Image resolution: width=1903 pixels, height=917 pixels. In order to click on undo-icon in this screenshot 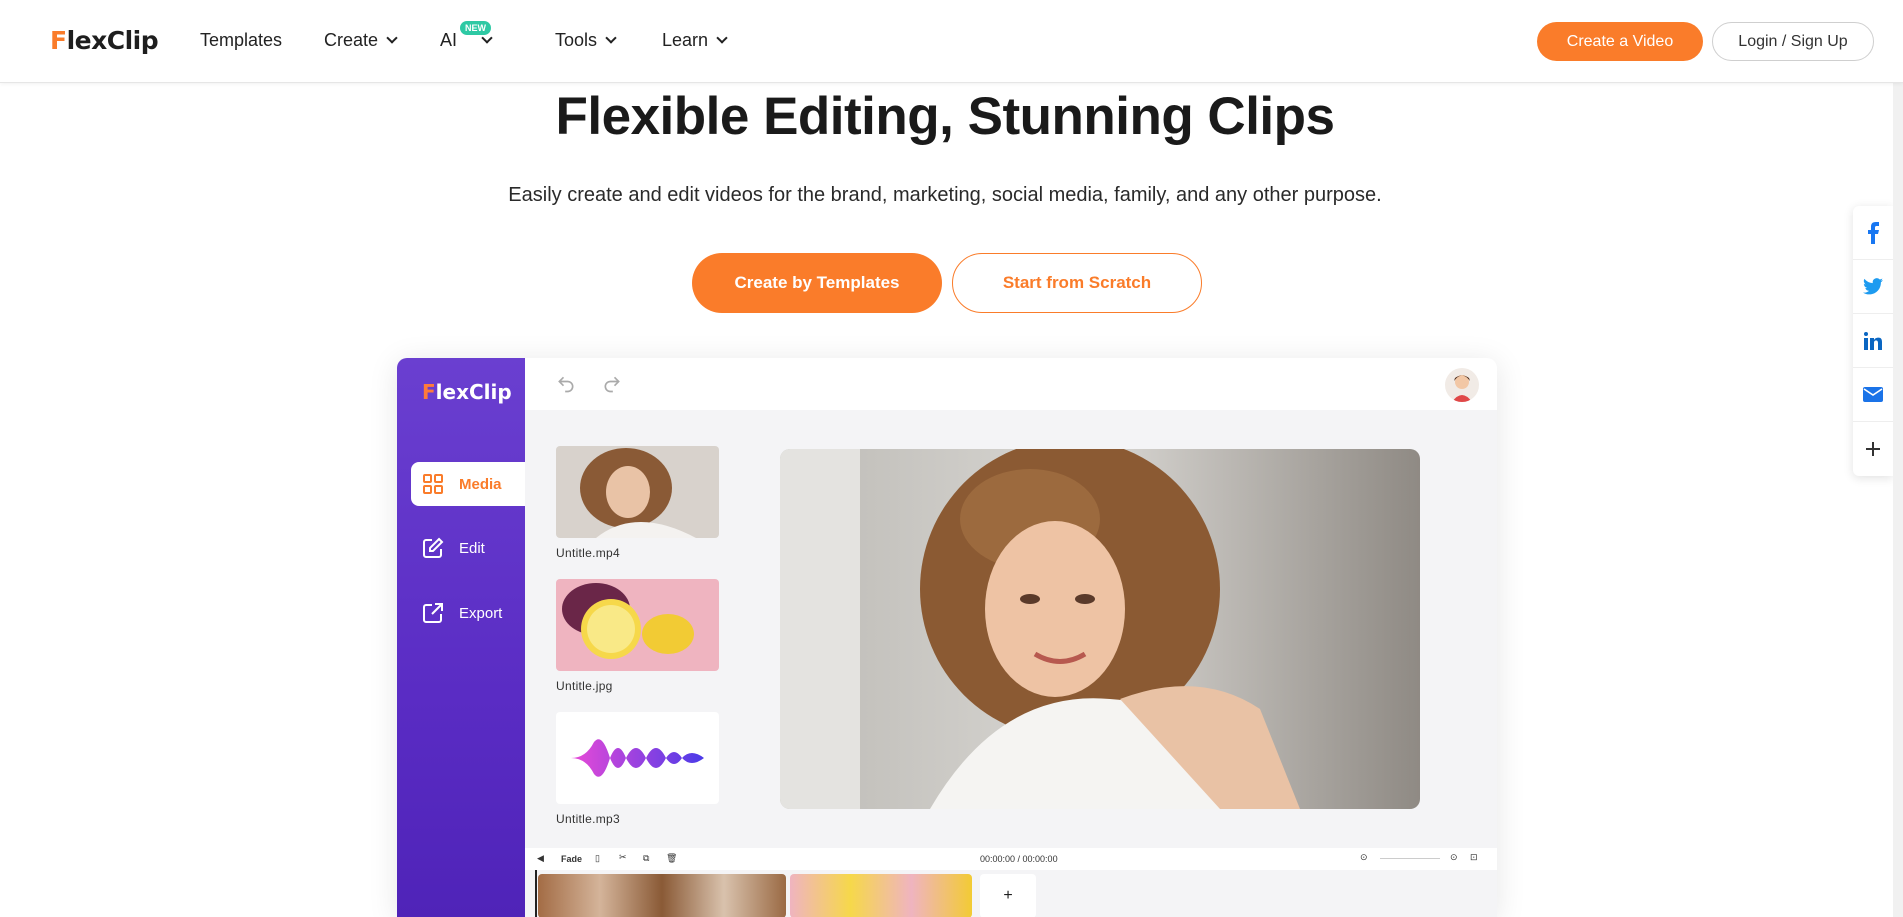, I will do `click(566, 384)`.